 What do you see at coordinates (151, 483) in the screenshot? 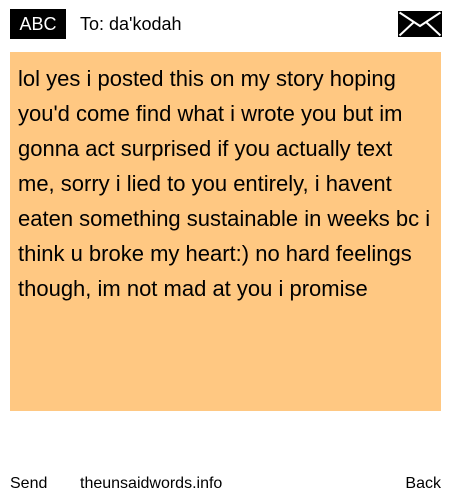
I see `site-name: theunsaidwords.info` at bounding box center [151, 483].